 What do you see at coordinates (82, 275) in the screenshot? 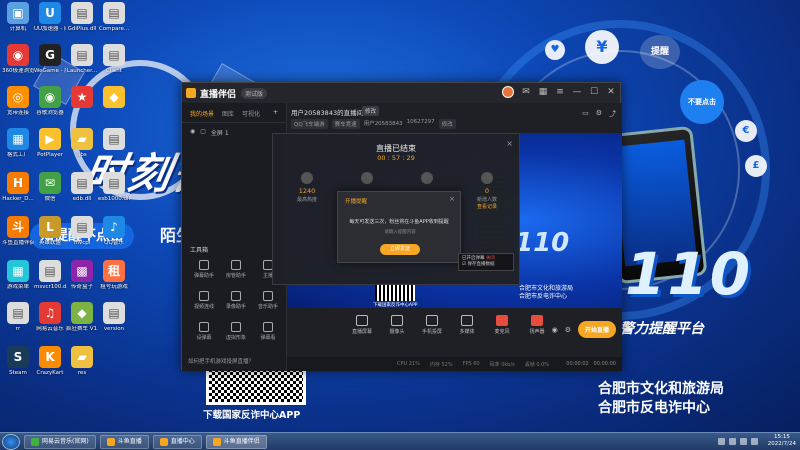
I see `desktop-icon: ▩ 传奇盒子` at bounding box center [82, 275].